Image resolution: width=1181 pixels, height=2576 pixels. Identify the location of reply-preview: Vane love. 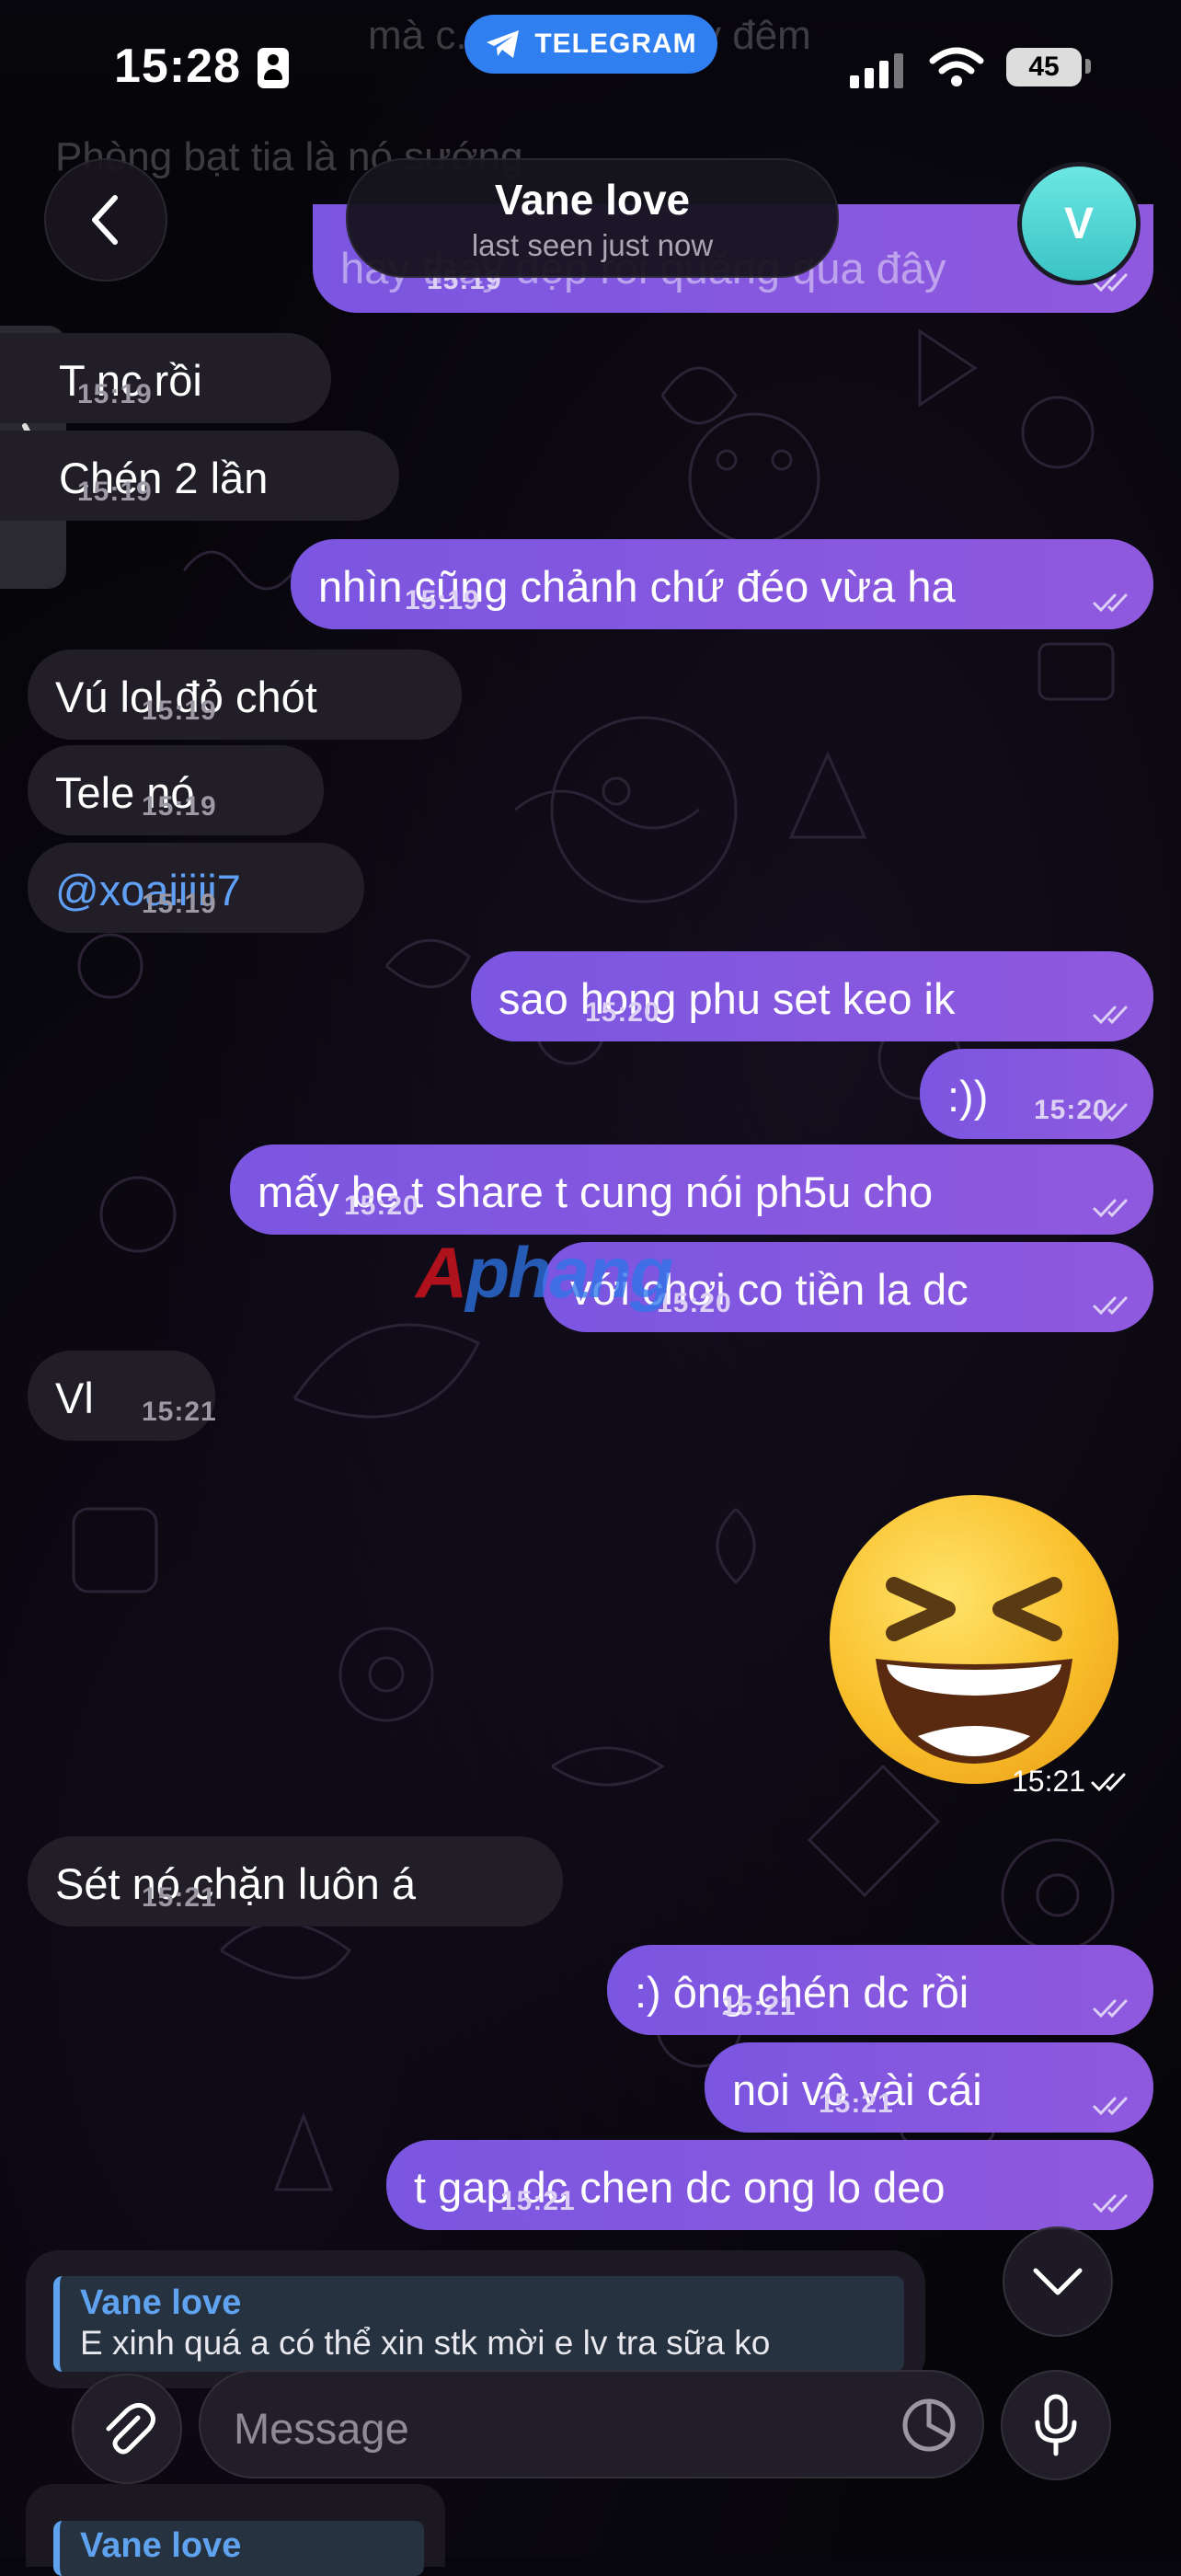
(236, 2530).